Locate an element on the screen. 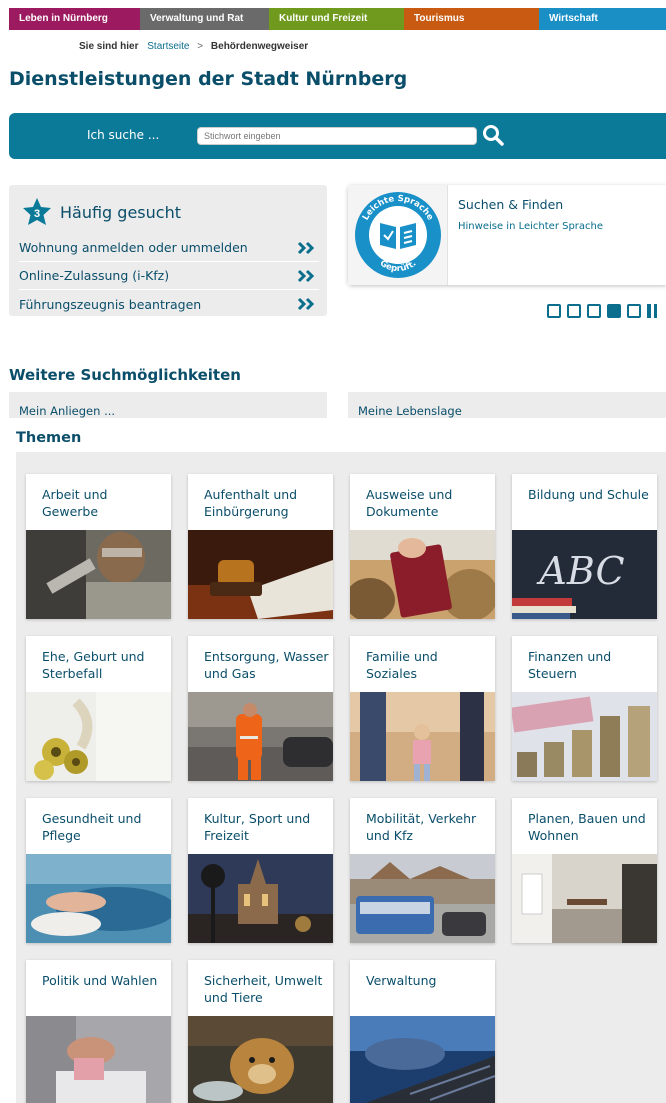  traffic-image is located at coordinates (422, 898).